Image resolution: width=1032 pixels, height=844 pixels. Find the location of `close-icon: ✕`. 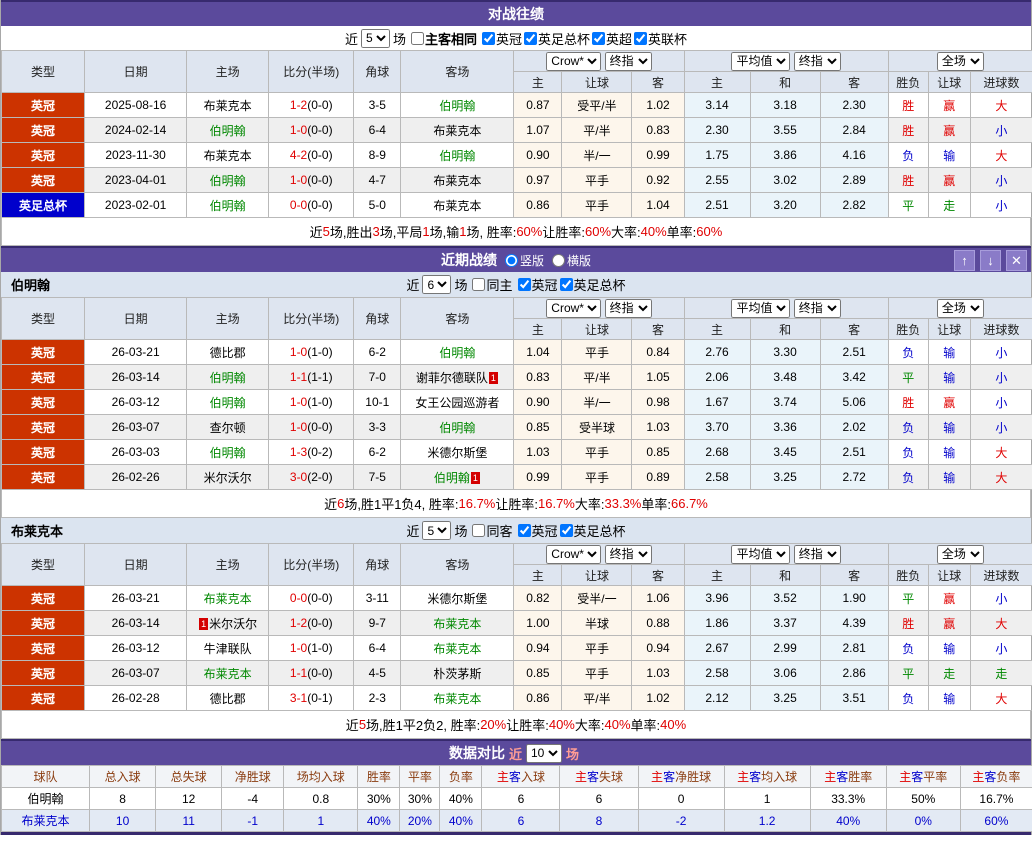

close-icon: ✕ is located at coordinates (1016, 260).